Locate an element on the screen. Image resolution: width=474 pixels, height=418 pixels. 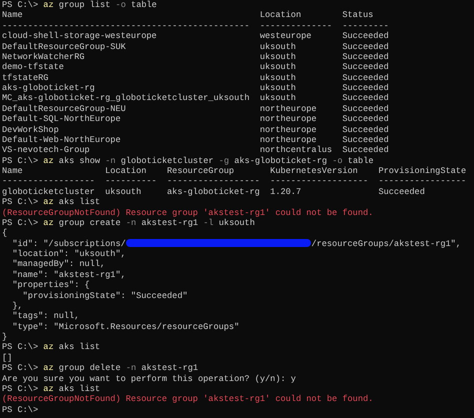
table-cell-text: VS-nevotech-Group is located at coordinates (46, 150).